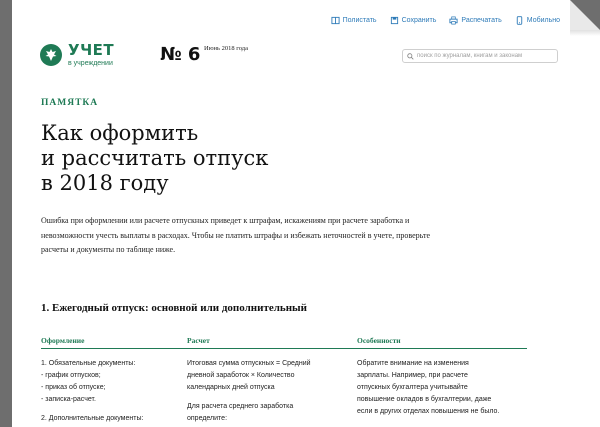 The height and width of the screenshot is (427, 600). I want to click on cell-line: зарплаты. Например, при расчете, so click(412, 375).